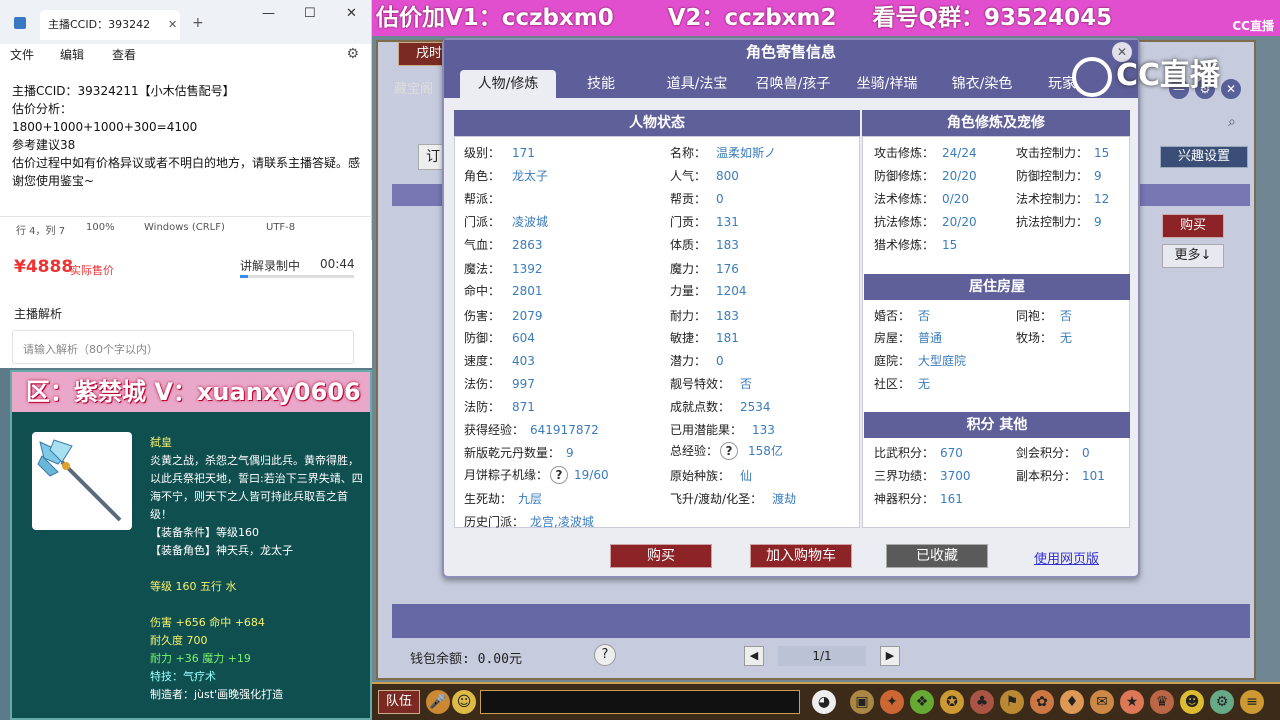 This screenshot has width=1280, height=720. I want to click on tab-cangbaoge: 藏宝阁, so click(413, 87).